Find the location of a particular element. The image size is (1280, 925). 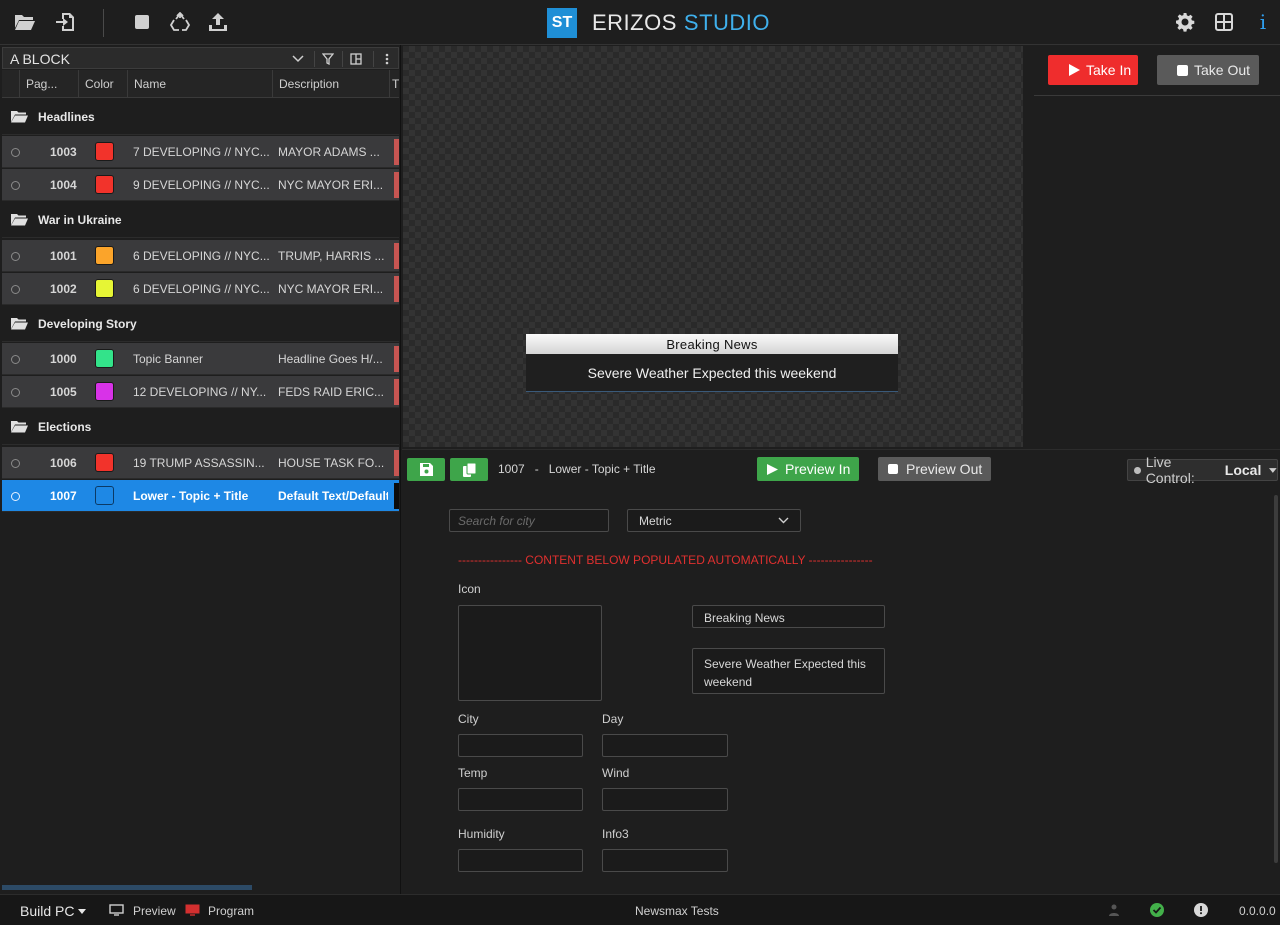

columns-icon is located at coordinates (353, 59).